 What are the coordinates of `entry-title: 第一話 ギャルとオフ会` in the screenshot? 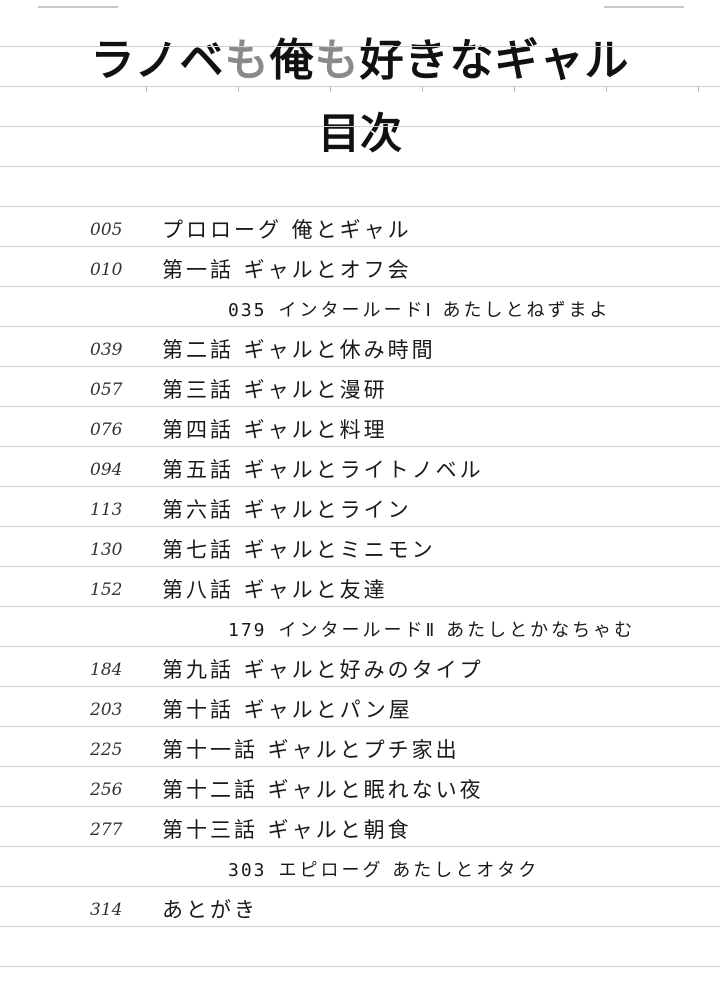 It's located at (287, 270).